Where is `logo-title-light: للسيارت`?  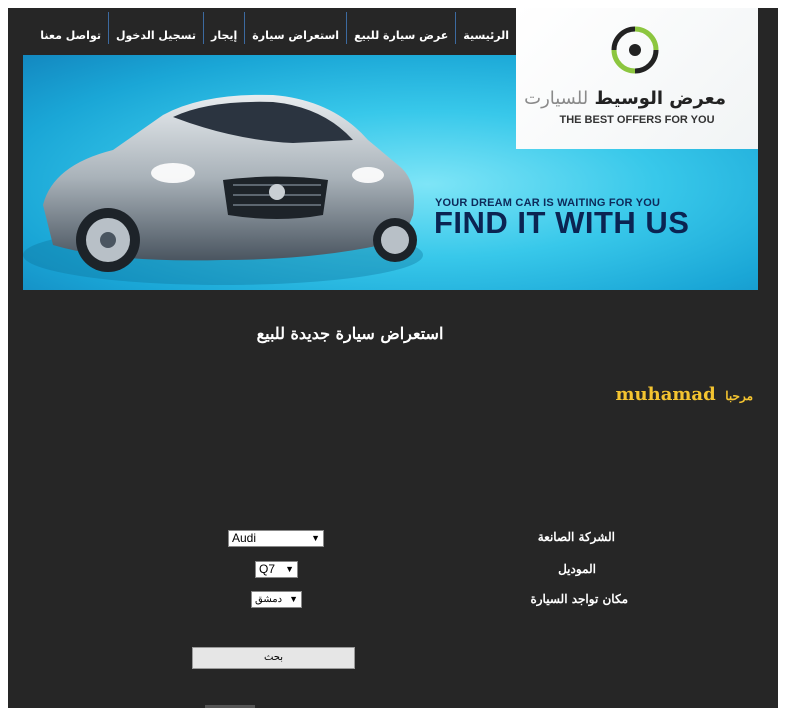 logo-title-light: للسيارت is located at coordinates (556, 98).